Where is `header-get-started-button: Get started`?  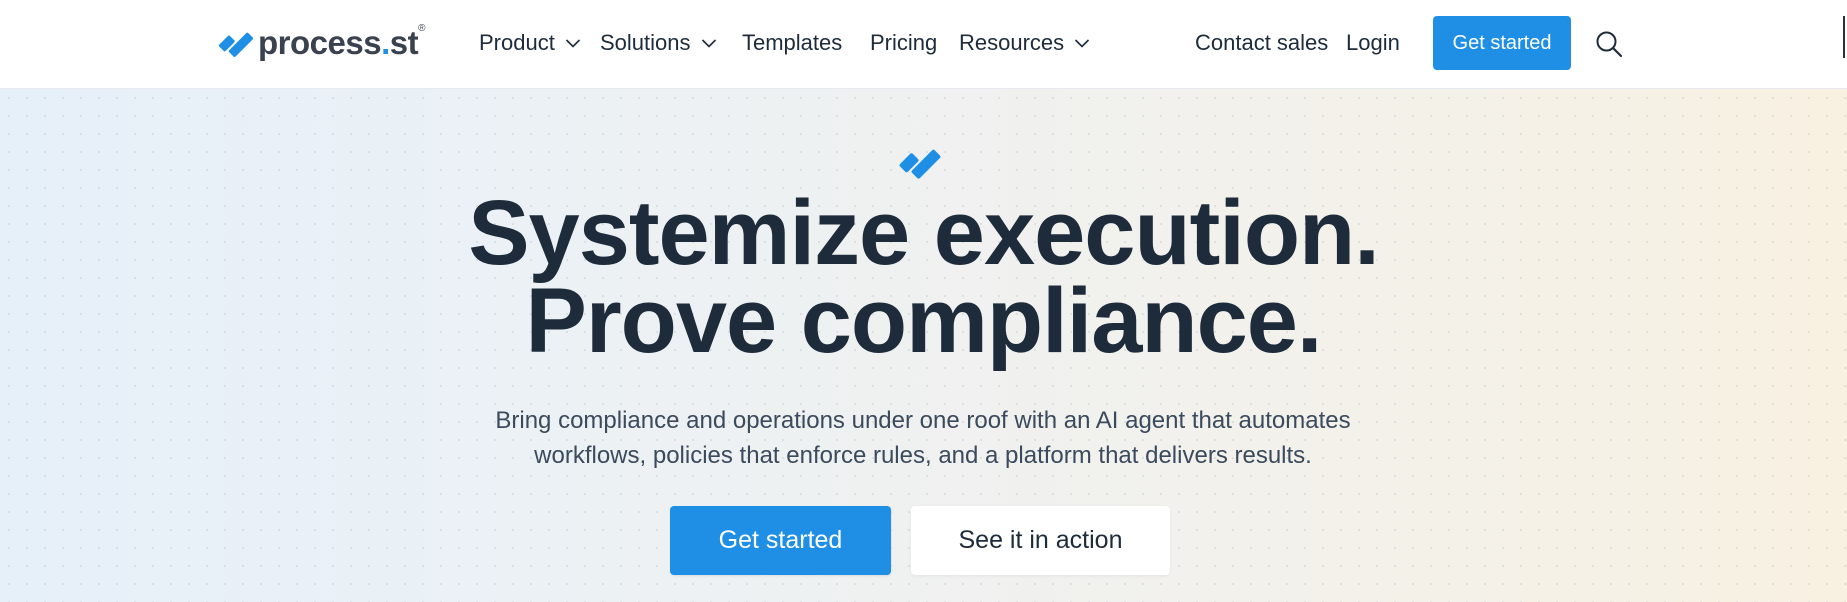 header-get-started-button: Get started is located at coordinates (1502, 43).